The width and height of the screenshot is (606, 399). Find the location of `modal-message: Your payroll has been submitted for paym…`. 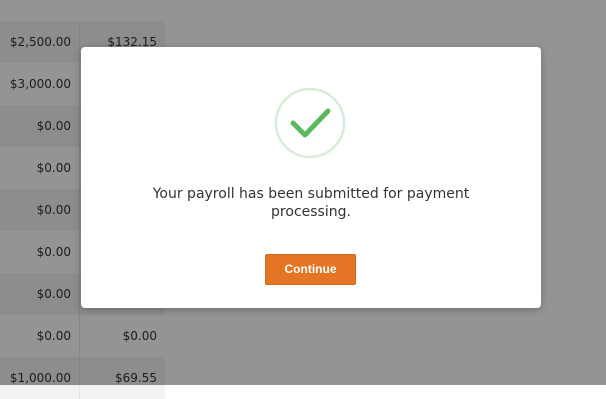

modal-message: Your payroll has been submitted for paym… is located at coordinates (311, 203).